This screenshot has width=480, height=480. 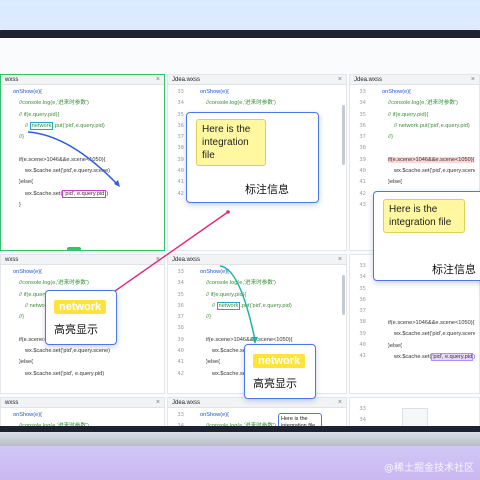 I want to click on arrow-magenta-dot, so click(x=228, y=212).